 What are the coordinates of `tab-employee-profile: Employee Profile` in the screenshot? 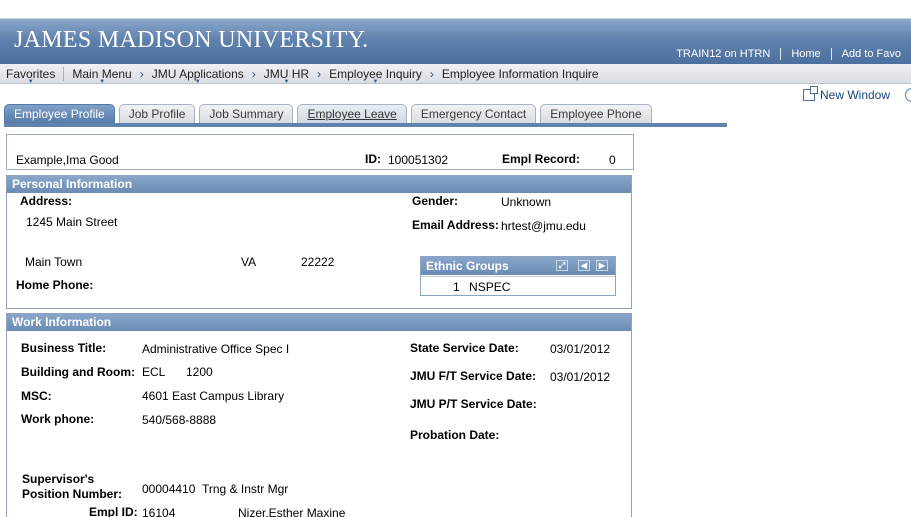 It's located at (59, 114).